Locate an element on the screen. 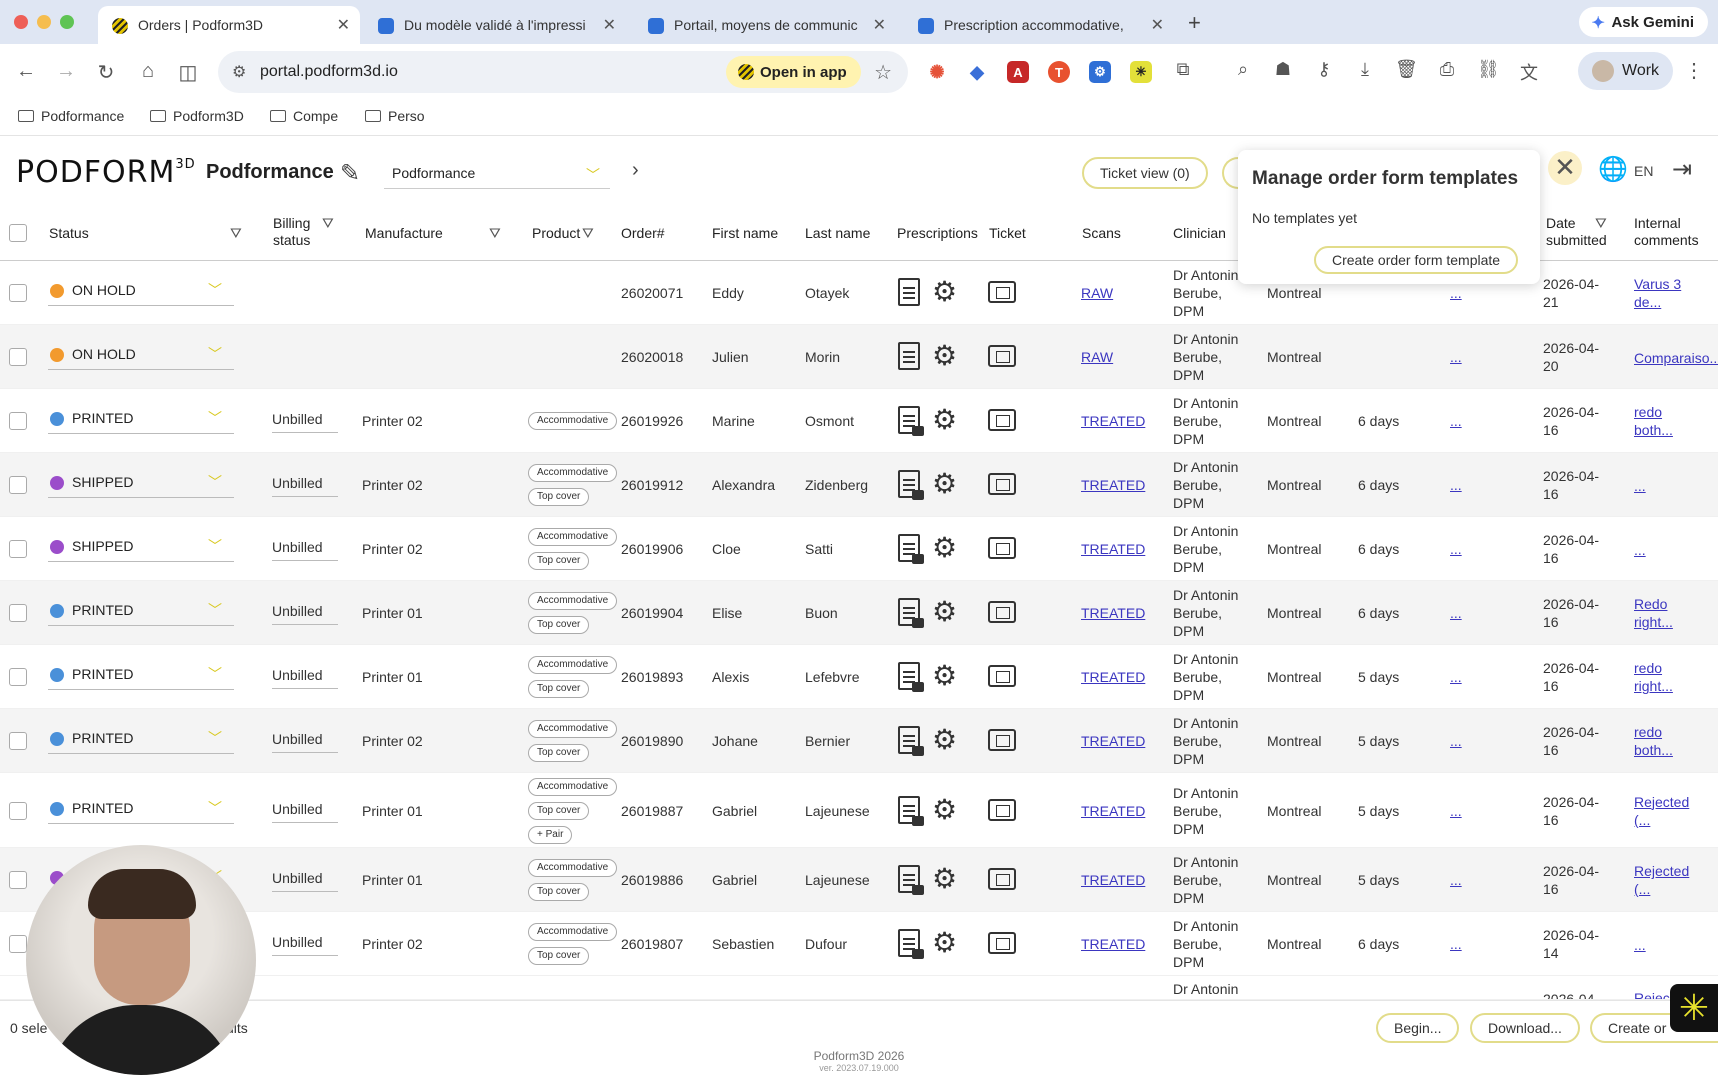 This screenshot has height=1080, width=1718. close-popup-icon: ✕ is located at coordinates (1565, 168).